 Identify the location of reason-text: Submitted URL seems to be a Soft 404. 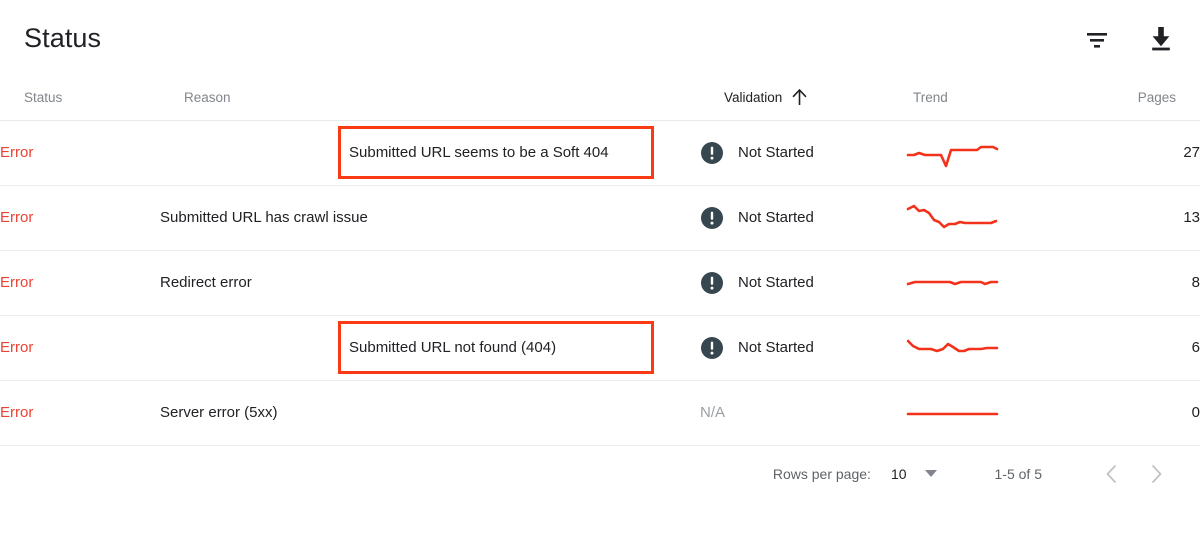
(479, 152).